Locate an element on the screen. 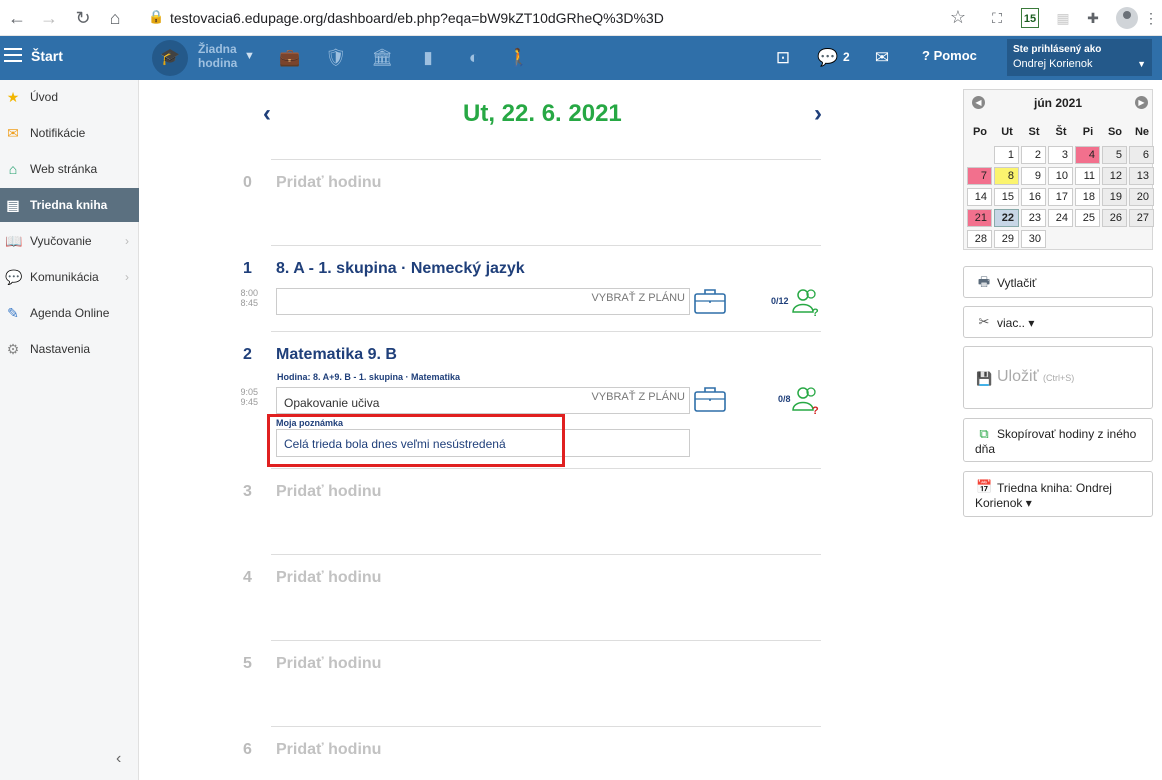  calendar-day: 24 is located at coordinates (1060, 218).